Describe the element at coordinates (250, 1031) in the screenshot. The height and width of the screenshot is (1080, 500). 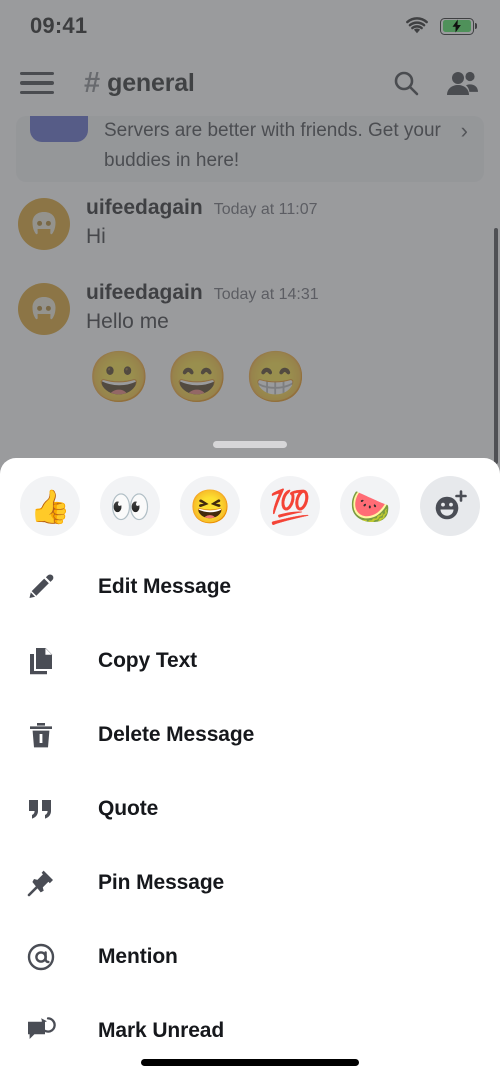
I see `menu-item-mark-unread: Mark Unread` at that location.